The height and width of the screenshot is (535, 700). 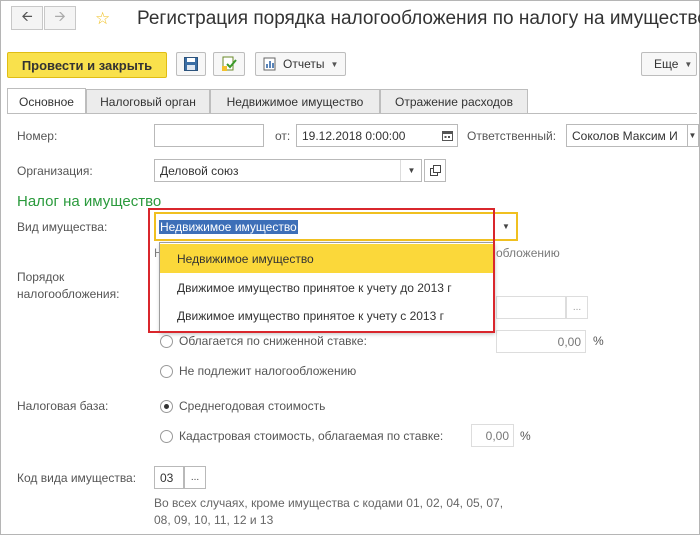 What do you see at coordinates (166, 341) in the screenshot?
I see `reduced-rate-radio` at bounding box center [166, 341].